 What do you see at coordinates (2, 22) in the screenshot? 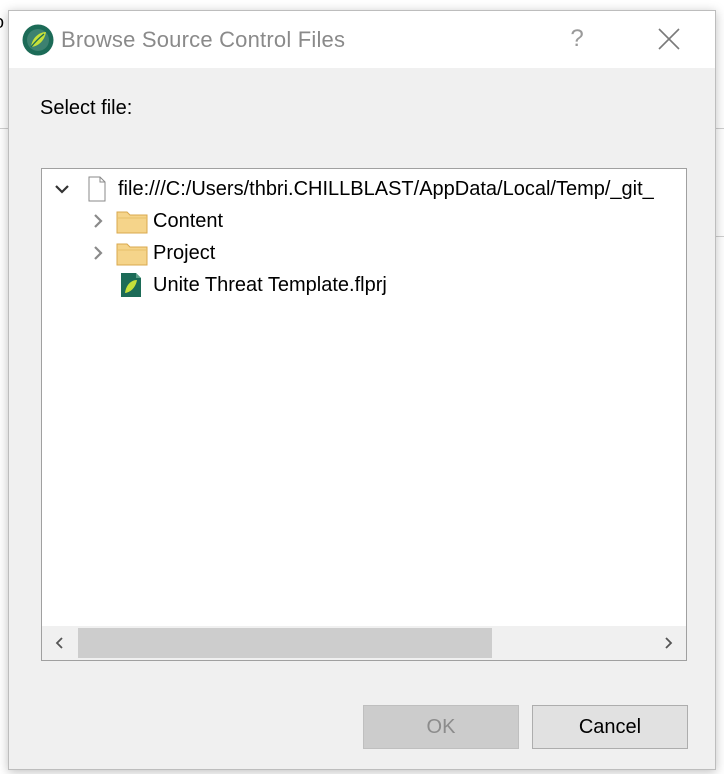
I see `background-window-text: o` at bounding box center [2, 22].